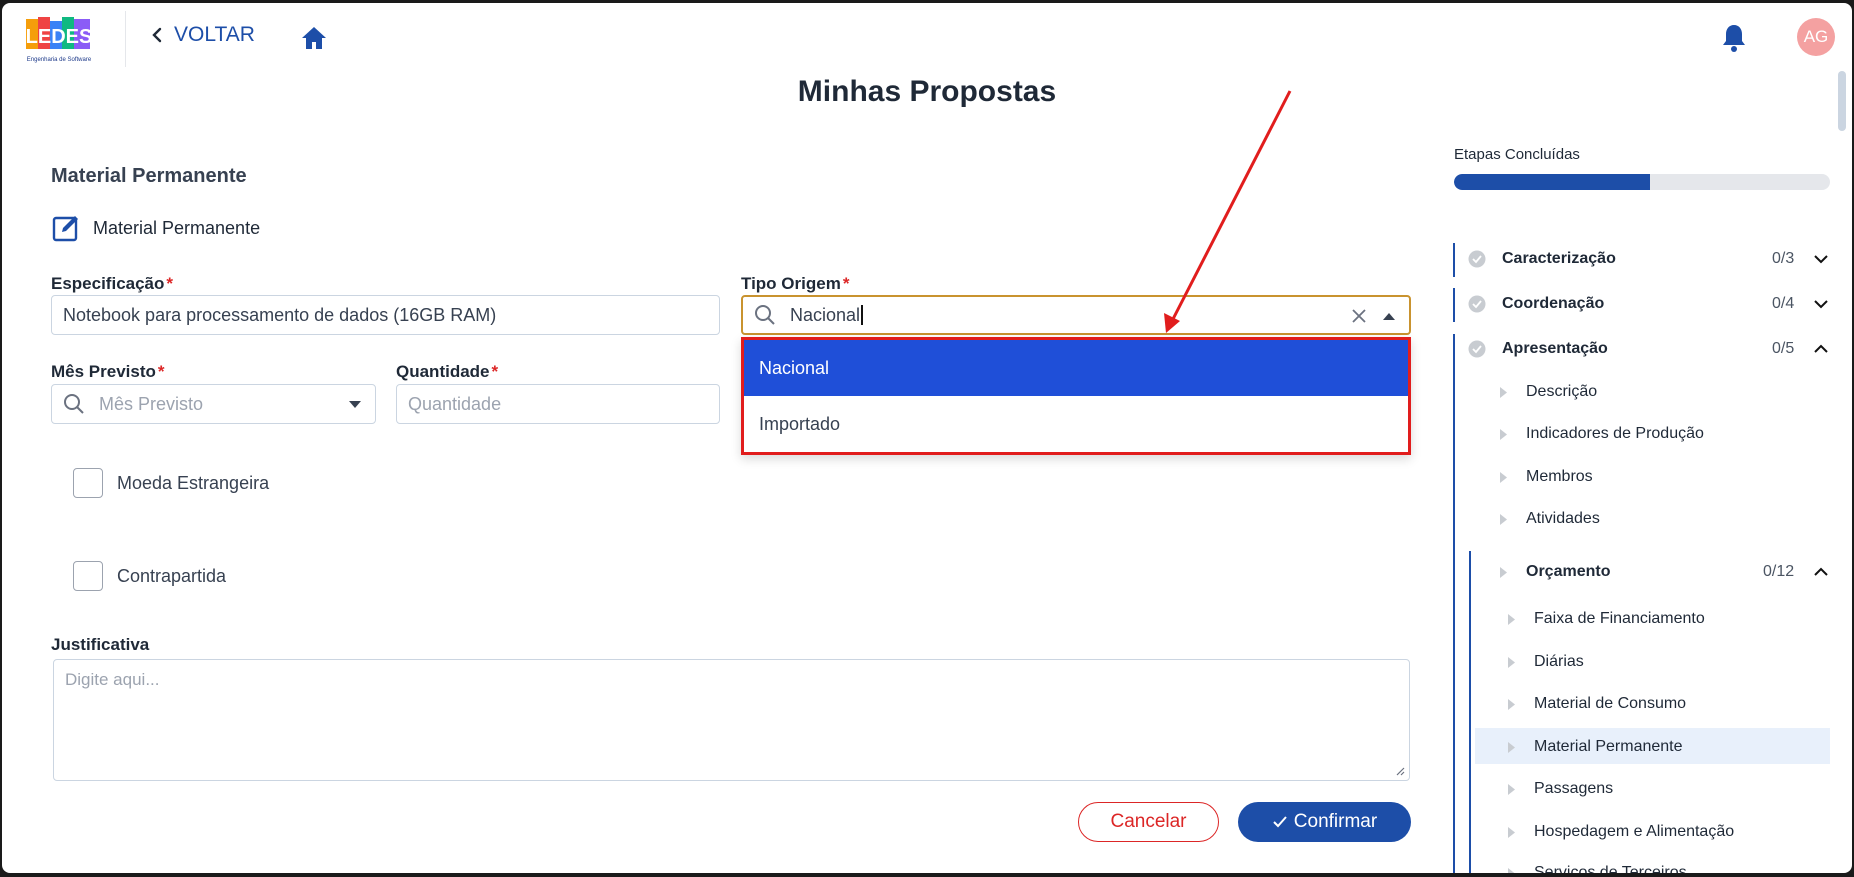 The width and height of the screenshot is (1854, 877). What do you see at coordinates (125, 39) in the screenshot?
I see `header-divider` at bounding box center [125, 39].